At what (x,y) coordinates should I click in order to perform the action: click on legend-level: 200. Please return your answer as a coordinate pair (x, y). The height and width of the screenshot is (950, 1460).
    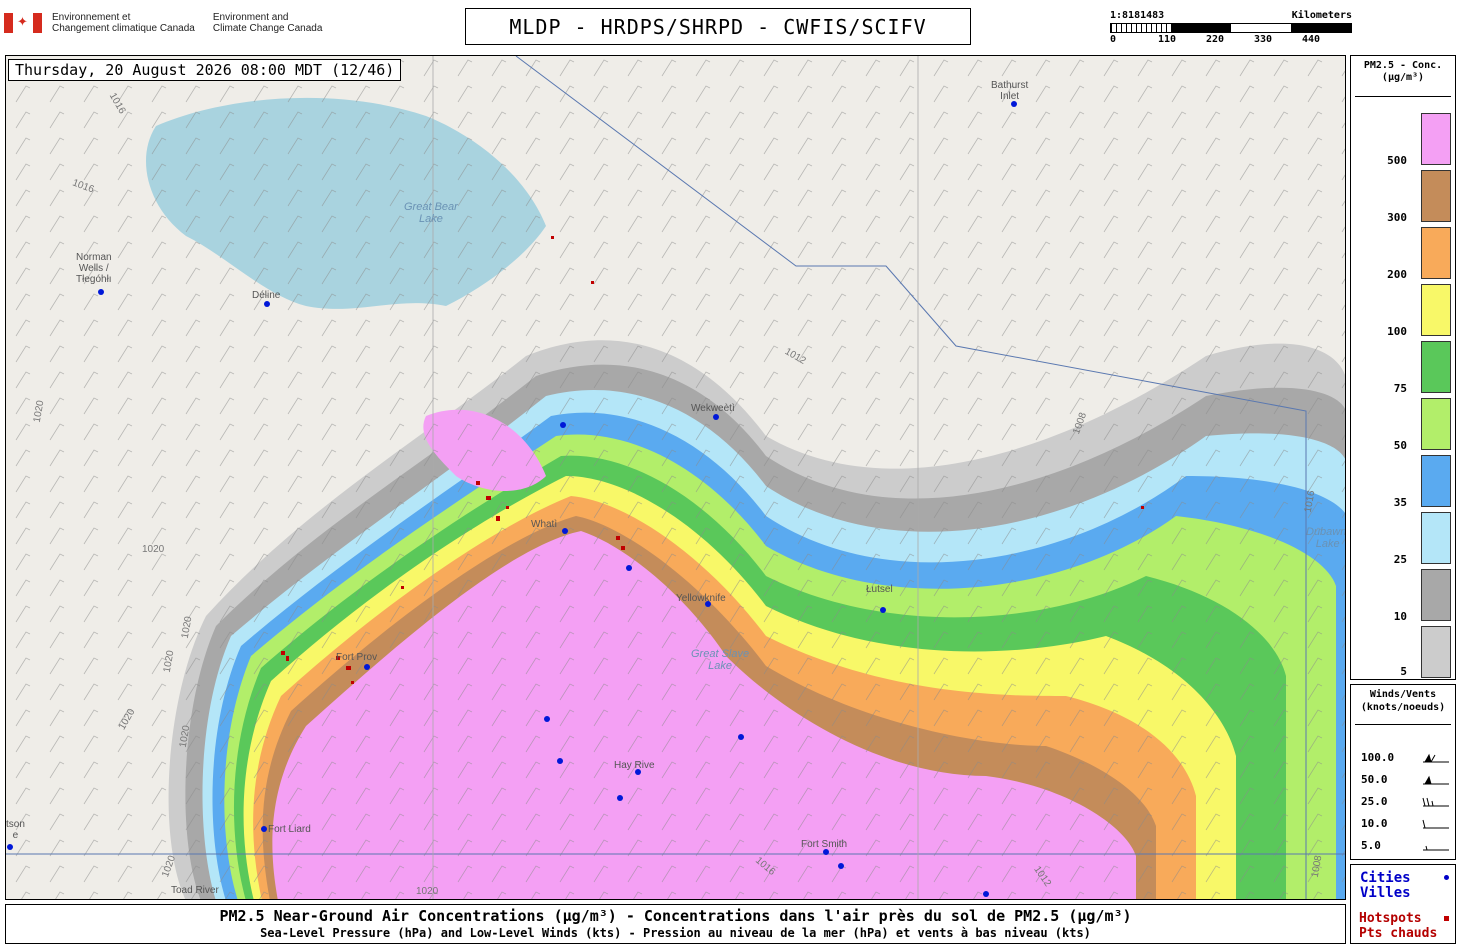
    Looking at the image, I should click on (1397, 274).